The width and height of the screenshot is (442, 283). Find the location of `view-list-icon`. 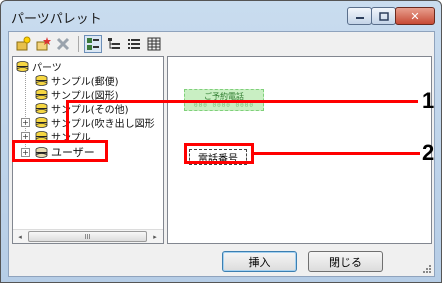

view-list-icon is located at coordinates (134, 44).